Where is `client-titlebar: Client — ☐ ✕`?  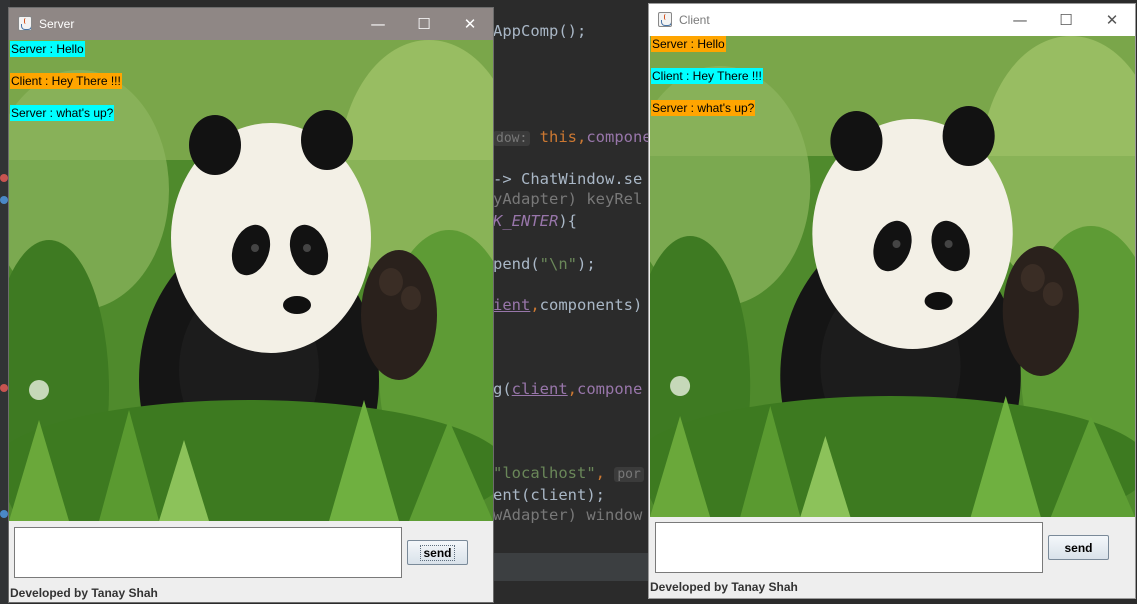
client-titlebar: Client — ☐ ✕ is located at coordinates (892, 20).